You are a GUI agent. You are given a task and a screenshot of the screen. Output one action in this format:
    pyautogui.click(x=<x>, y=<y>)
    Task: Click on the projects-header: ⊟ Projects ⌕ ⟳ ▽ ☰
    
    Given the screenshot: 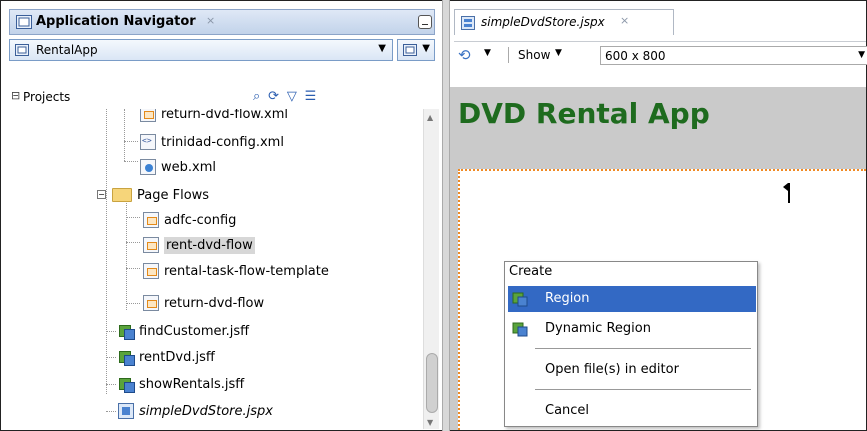 What is the action you would take?
    pyautogui.click(x=222, y=98)
    